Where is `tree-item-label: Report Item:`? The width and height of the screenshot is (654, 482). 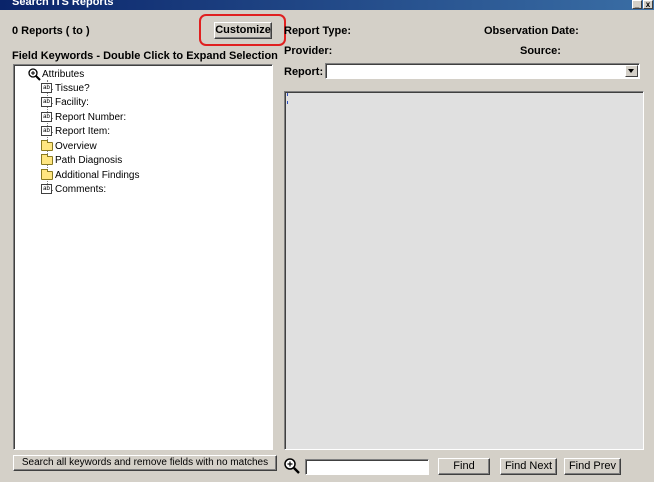
tree-item-label: Report Item: is located at coordinates (83, 131).